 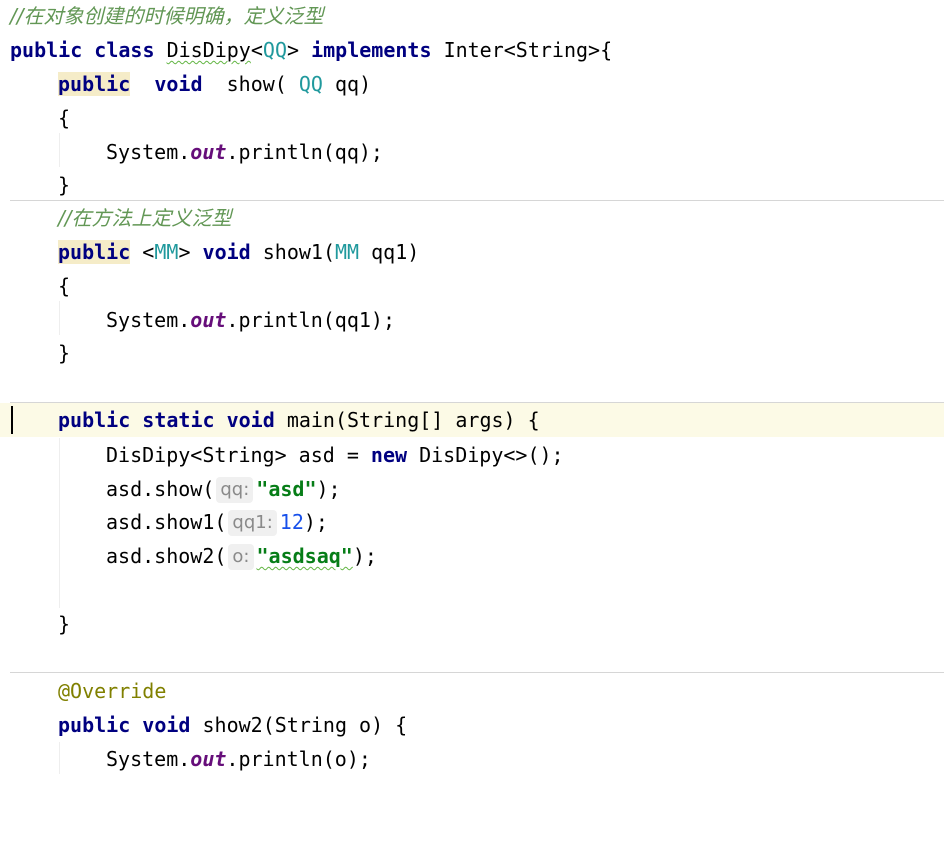 What do you see at coordinates (257, 84) in the screenshot?
I see `method-name-show: show(` at bounding box center [257, 84].